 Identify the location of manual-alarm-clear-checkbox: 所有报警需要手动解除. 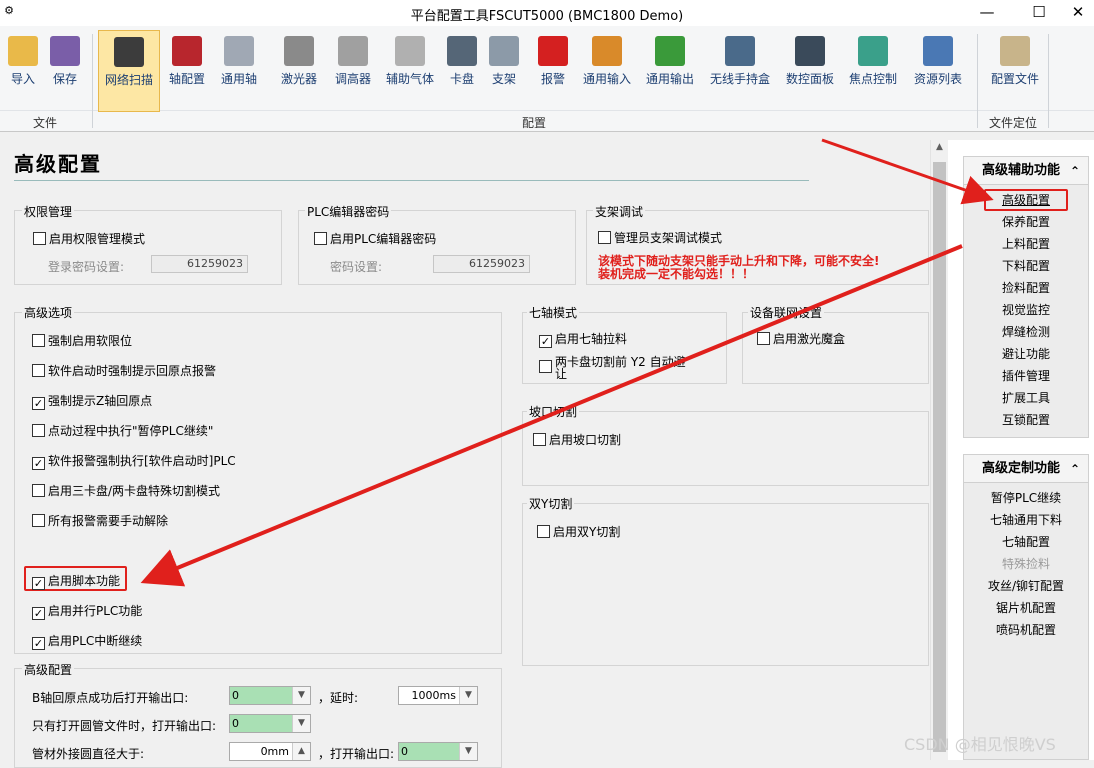
(100, 520).